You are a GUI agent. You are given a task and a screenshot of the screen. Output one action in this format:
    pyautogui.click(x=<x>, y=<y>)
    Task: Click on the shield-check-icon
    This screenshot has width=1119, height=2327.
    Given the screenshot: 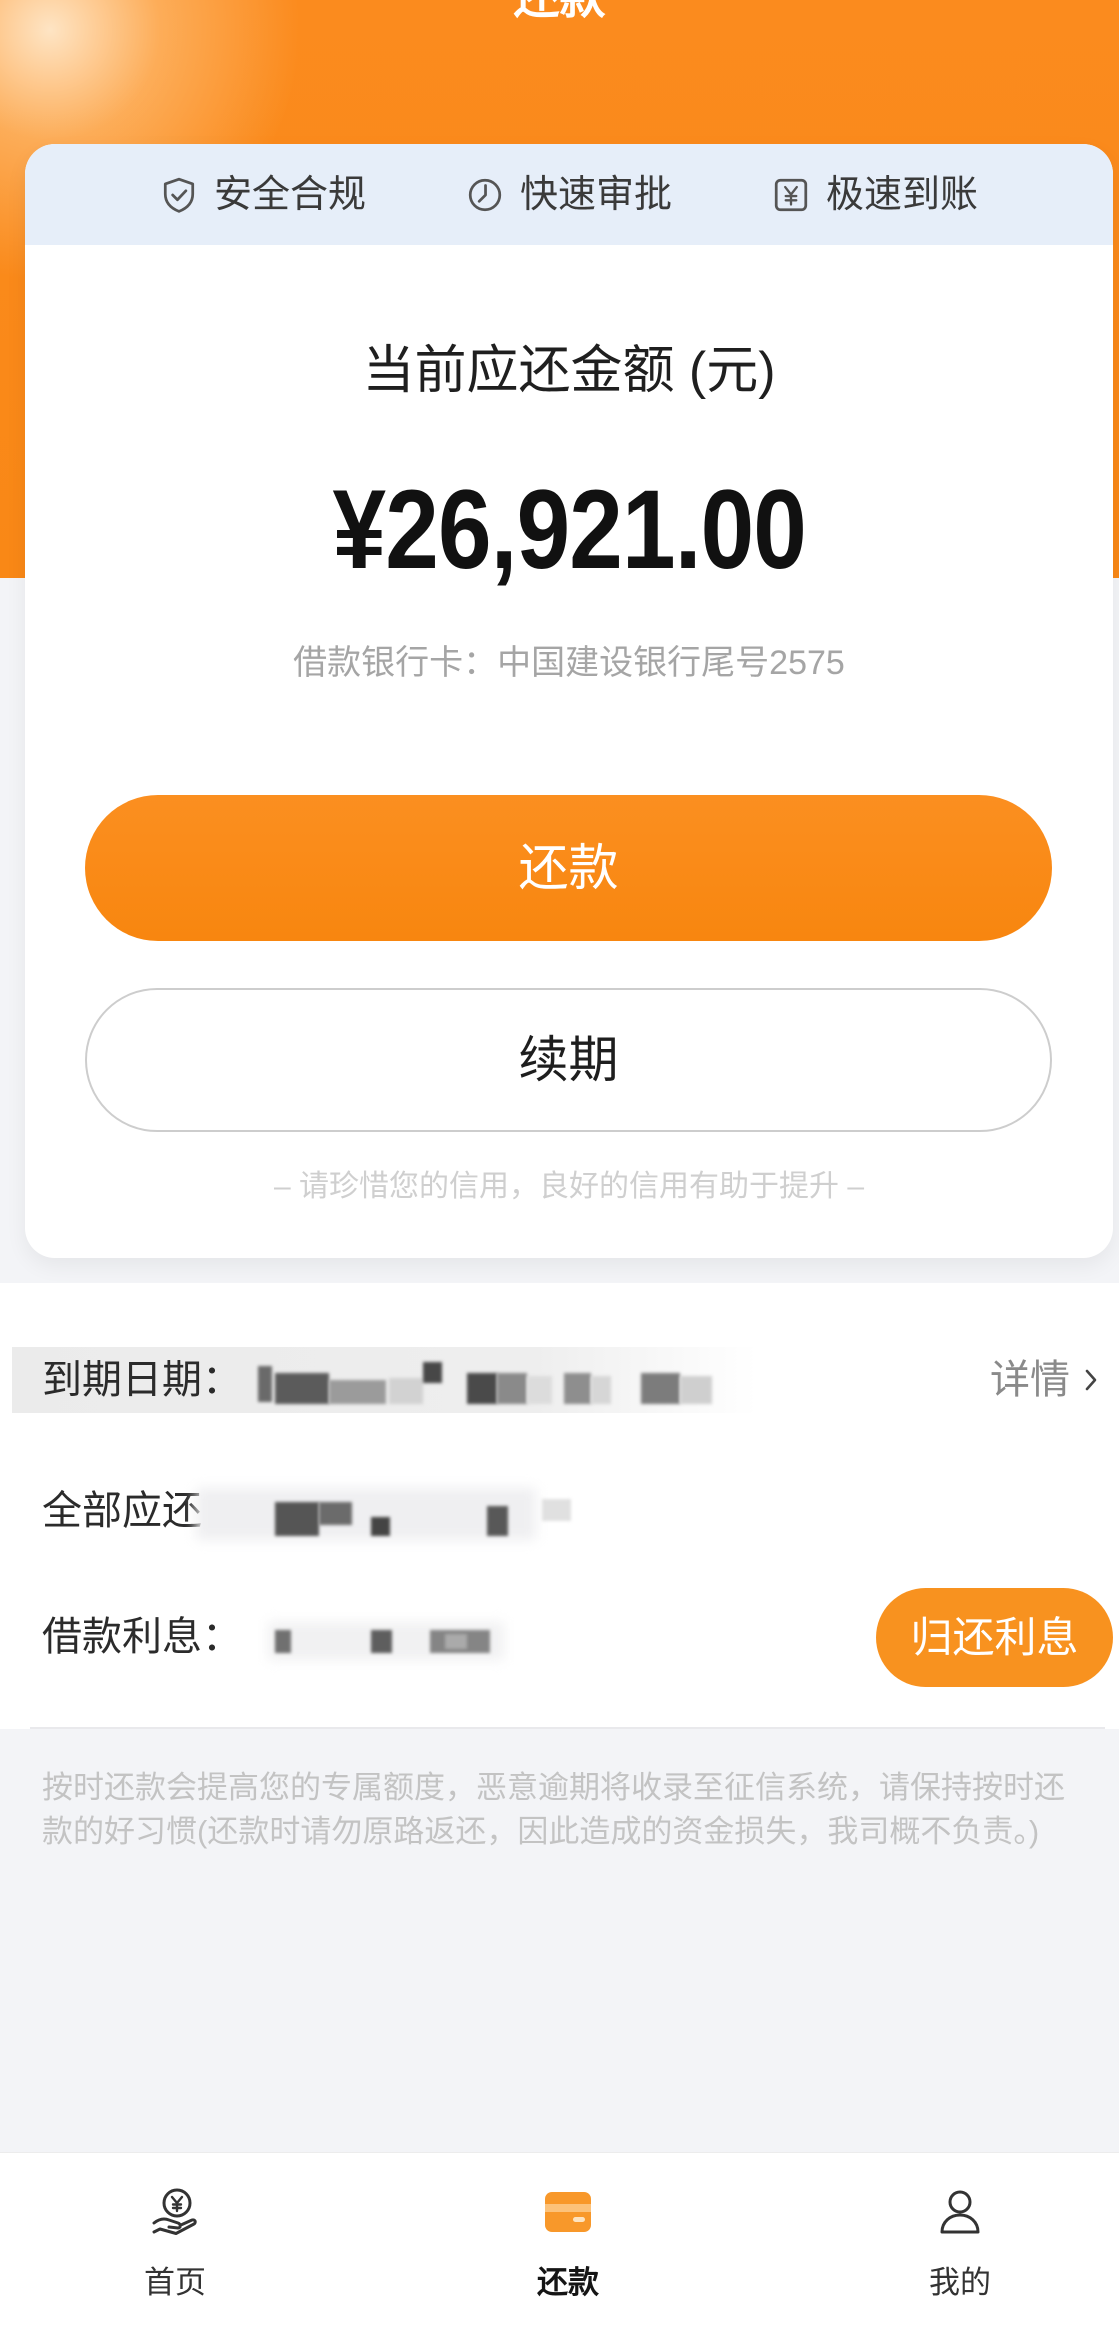 What is the action you would take?
    pyautogui.click(x=179, y=195)
    